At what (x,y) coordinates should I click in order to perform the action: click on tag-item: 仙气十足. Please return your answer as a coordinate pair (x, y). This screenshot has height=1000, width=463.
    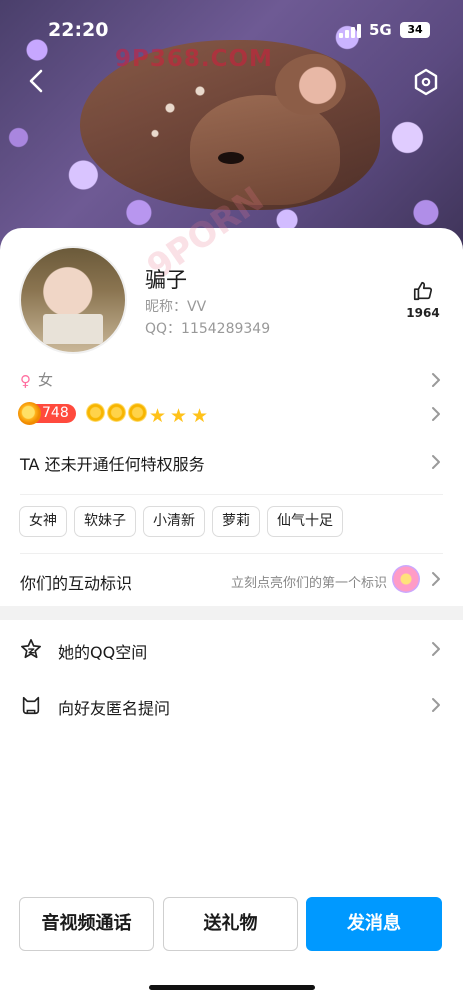
    Looking at the image, I should click on (305, 521).